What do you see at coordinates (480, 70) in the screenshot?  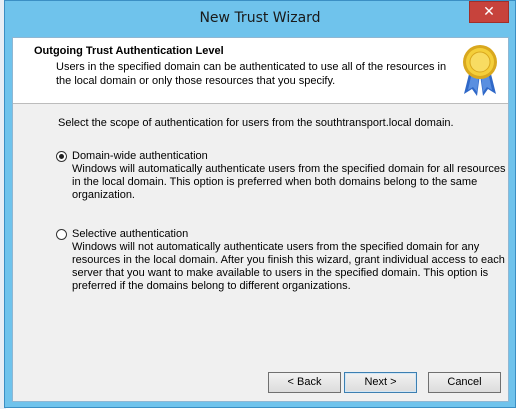 I see `award-ribbon-icon` at bounding box center [480, 70].